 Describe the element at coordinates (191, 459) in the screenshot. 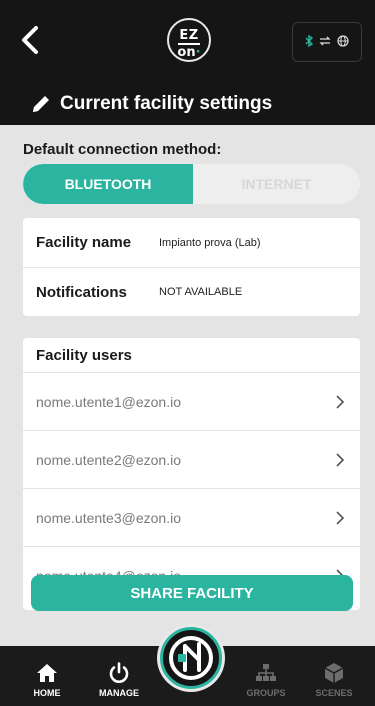

I see `user-list-item: nome.utente2@ezon.io` at that location.